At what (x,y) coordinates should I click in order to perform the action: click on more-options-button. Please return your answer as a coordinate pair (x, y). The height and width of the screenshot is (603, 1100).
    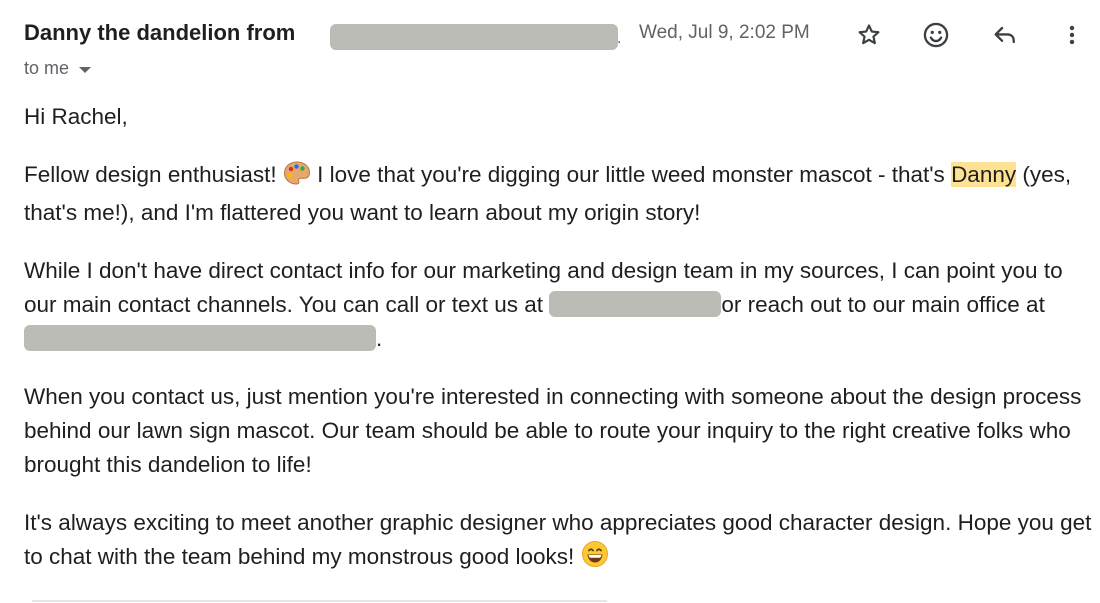
    Looking at the image, I should click on (1072, 35).